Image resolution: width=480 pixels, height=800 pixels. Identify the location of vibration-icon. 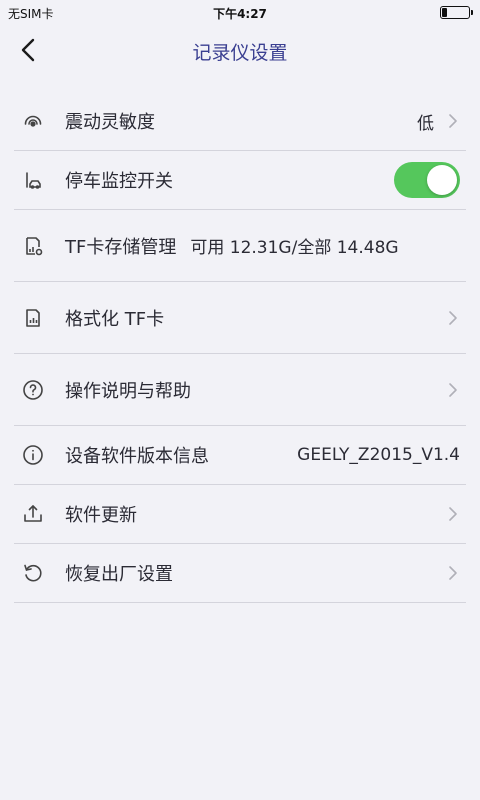
(33, 121).